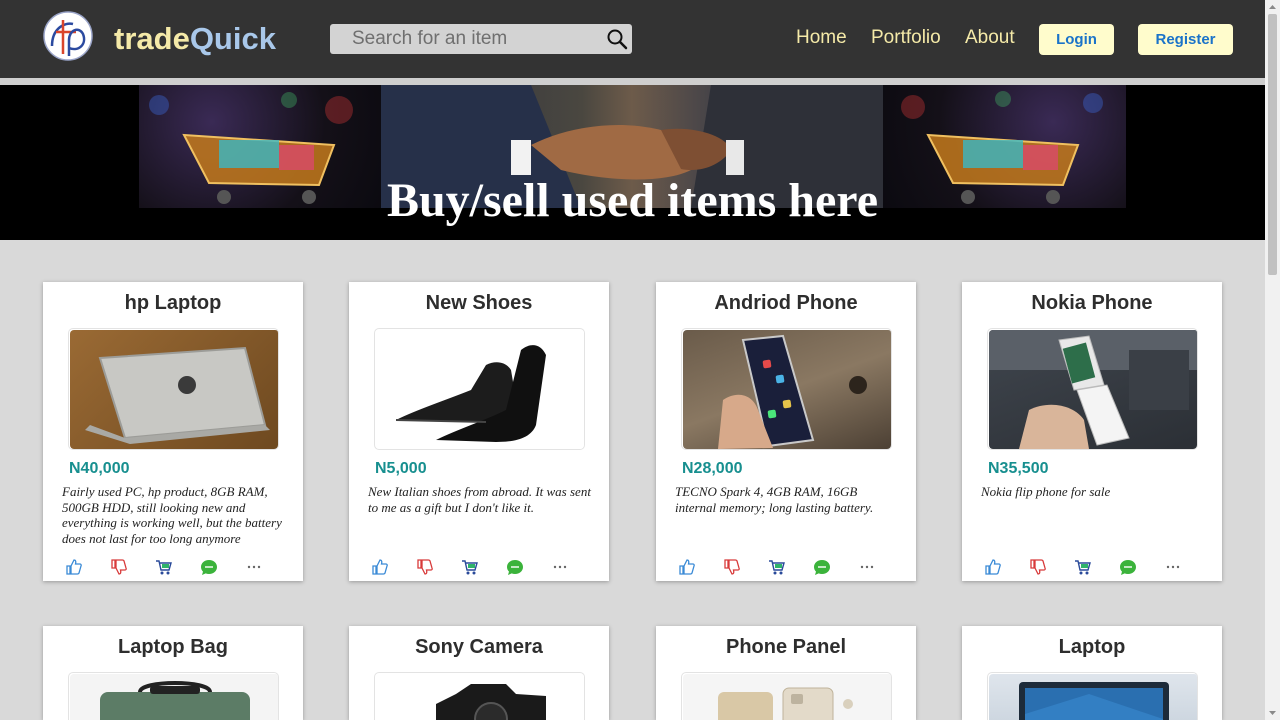 This screenshot has height=720, width=1280. Describe the element at coordinates (99, 468) in the screenshot. I see `product-price: N40,000` at that location.